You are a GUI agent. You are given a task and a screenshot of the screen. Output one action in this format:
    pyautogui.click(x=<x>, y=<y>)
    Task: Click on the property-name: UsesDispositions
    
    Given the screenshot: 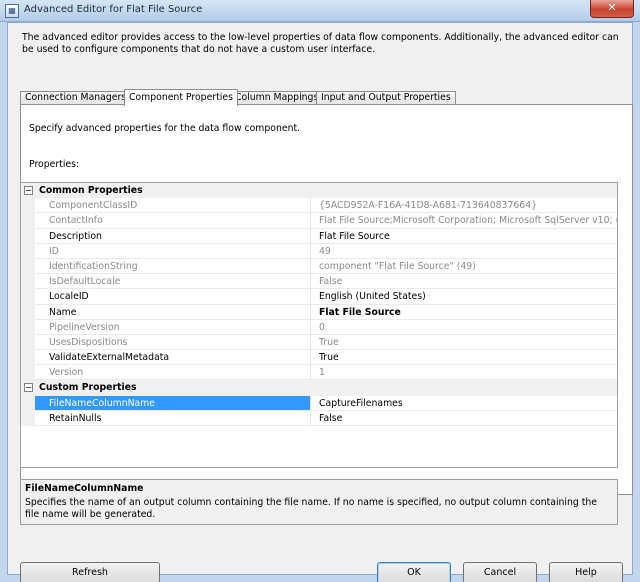 What is the action you would take?
    pyautogui.click(x=173, y=342)
    